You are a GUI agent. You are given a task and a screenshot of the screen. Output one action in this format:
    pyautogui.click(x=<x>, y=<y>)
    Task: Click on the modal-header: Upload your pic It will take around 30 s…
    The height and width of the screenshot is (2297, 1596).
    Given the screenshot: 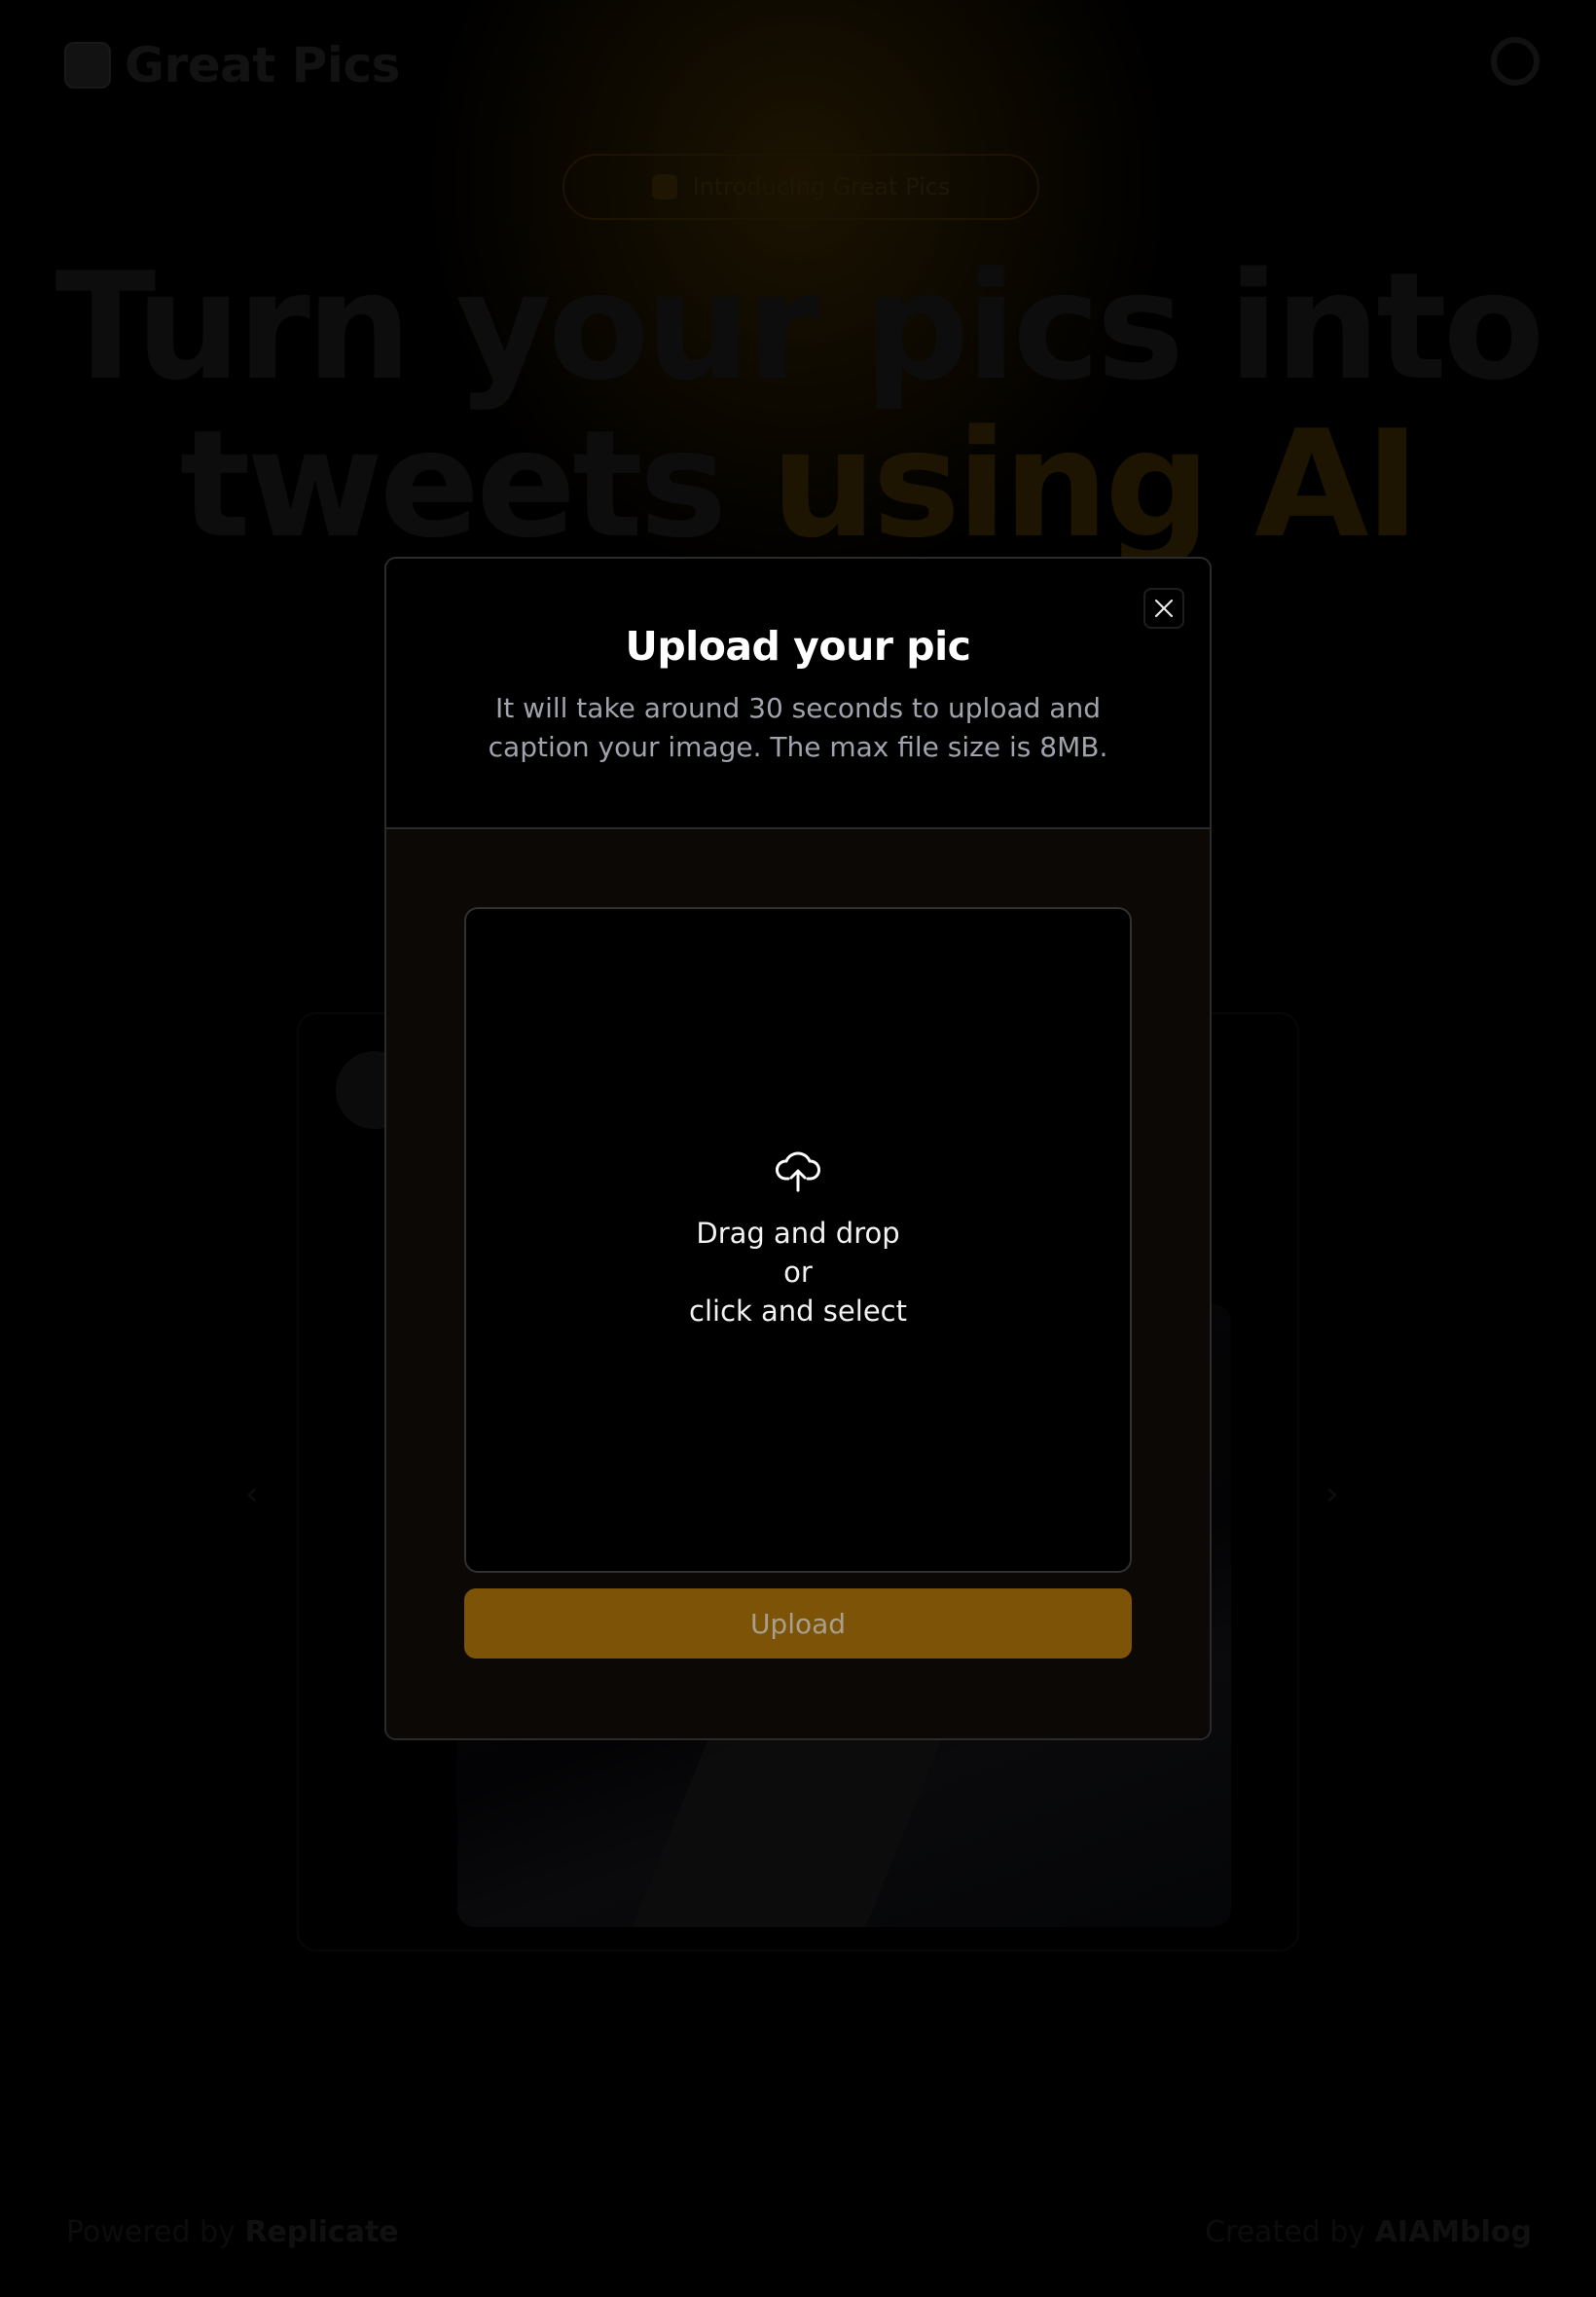 What is the action you would take?
    pyautogui.click(x=798, y=694)
    